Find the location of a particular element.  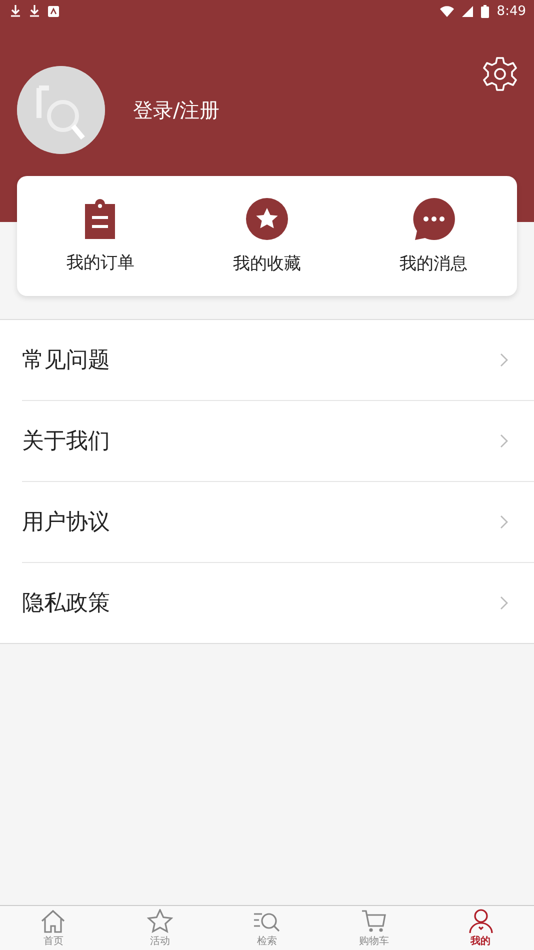

person-icon is located at coordinates (481, 920).